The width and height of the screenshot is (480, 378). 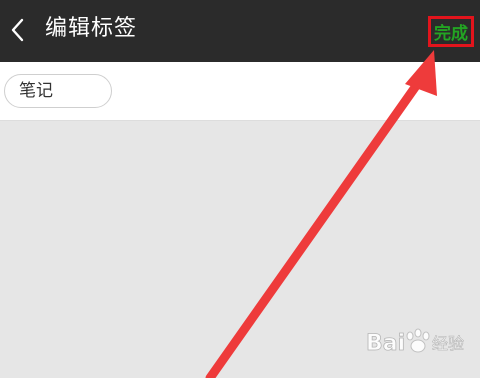 What do you see at coordinates (415, 342) in the screenshot?
I see `paw-logo-icon: Bai 经验` at bounding box center [415, 342].